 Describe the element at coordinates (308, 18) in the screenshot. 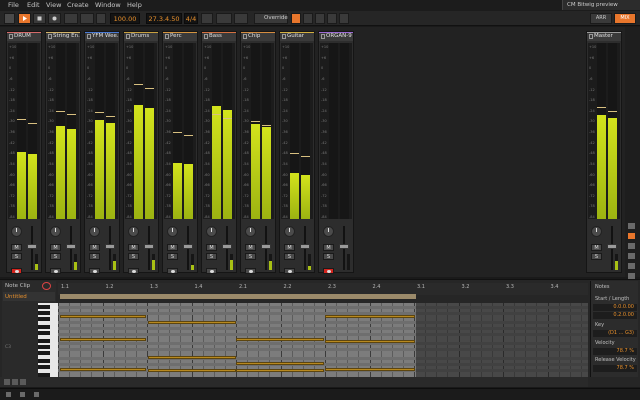

I see `pencil-tool-button` at that location.